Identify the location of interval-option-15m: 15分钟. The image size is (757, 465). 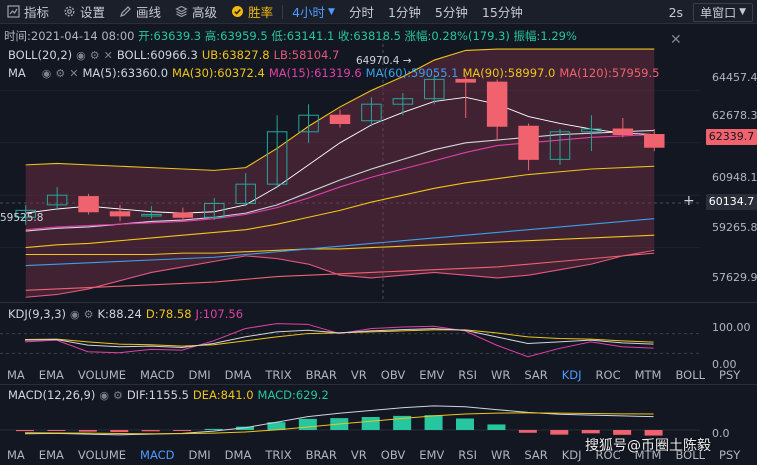
(502, 12).